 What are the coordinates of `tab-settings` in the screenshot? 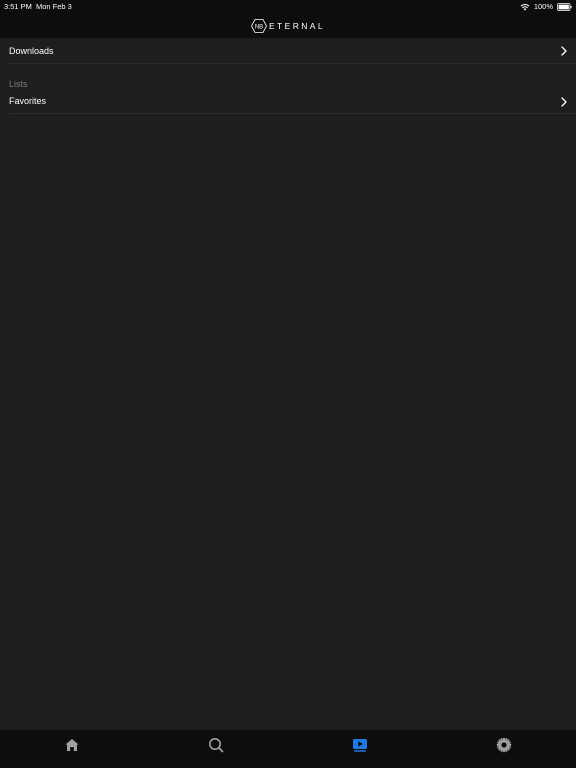 It's located at (504, 745).